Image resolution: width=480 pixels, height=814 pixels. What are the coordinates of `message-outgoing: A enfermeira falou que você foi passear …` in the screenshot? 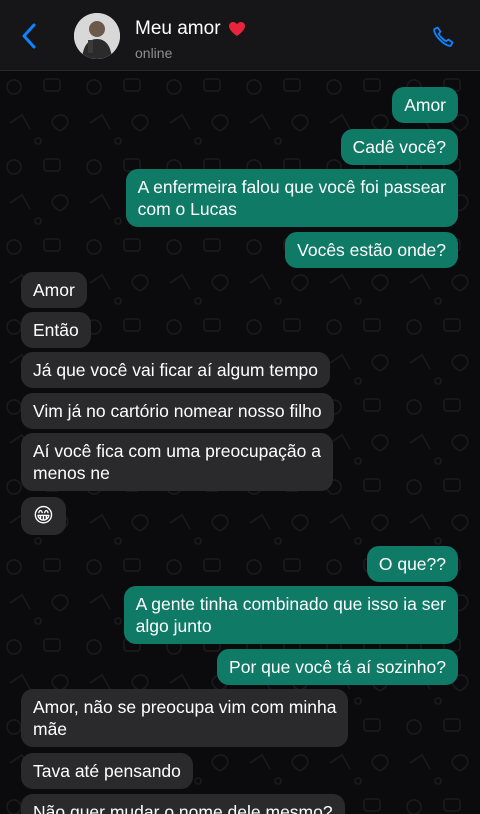 It's located at (291, 198).